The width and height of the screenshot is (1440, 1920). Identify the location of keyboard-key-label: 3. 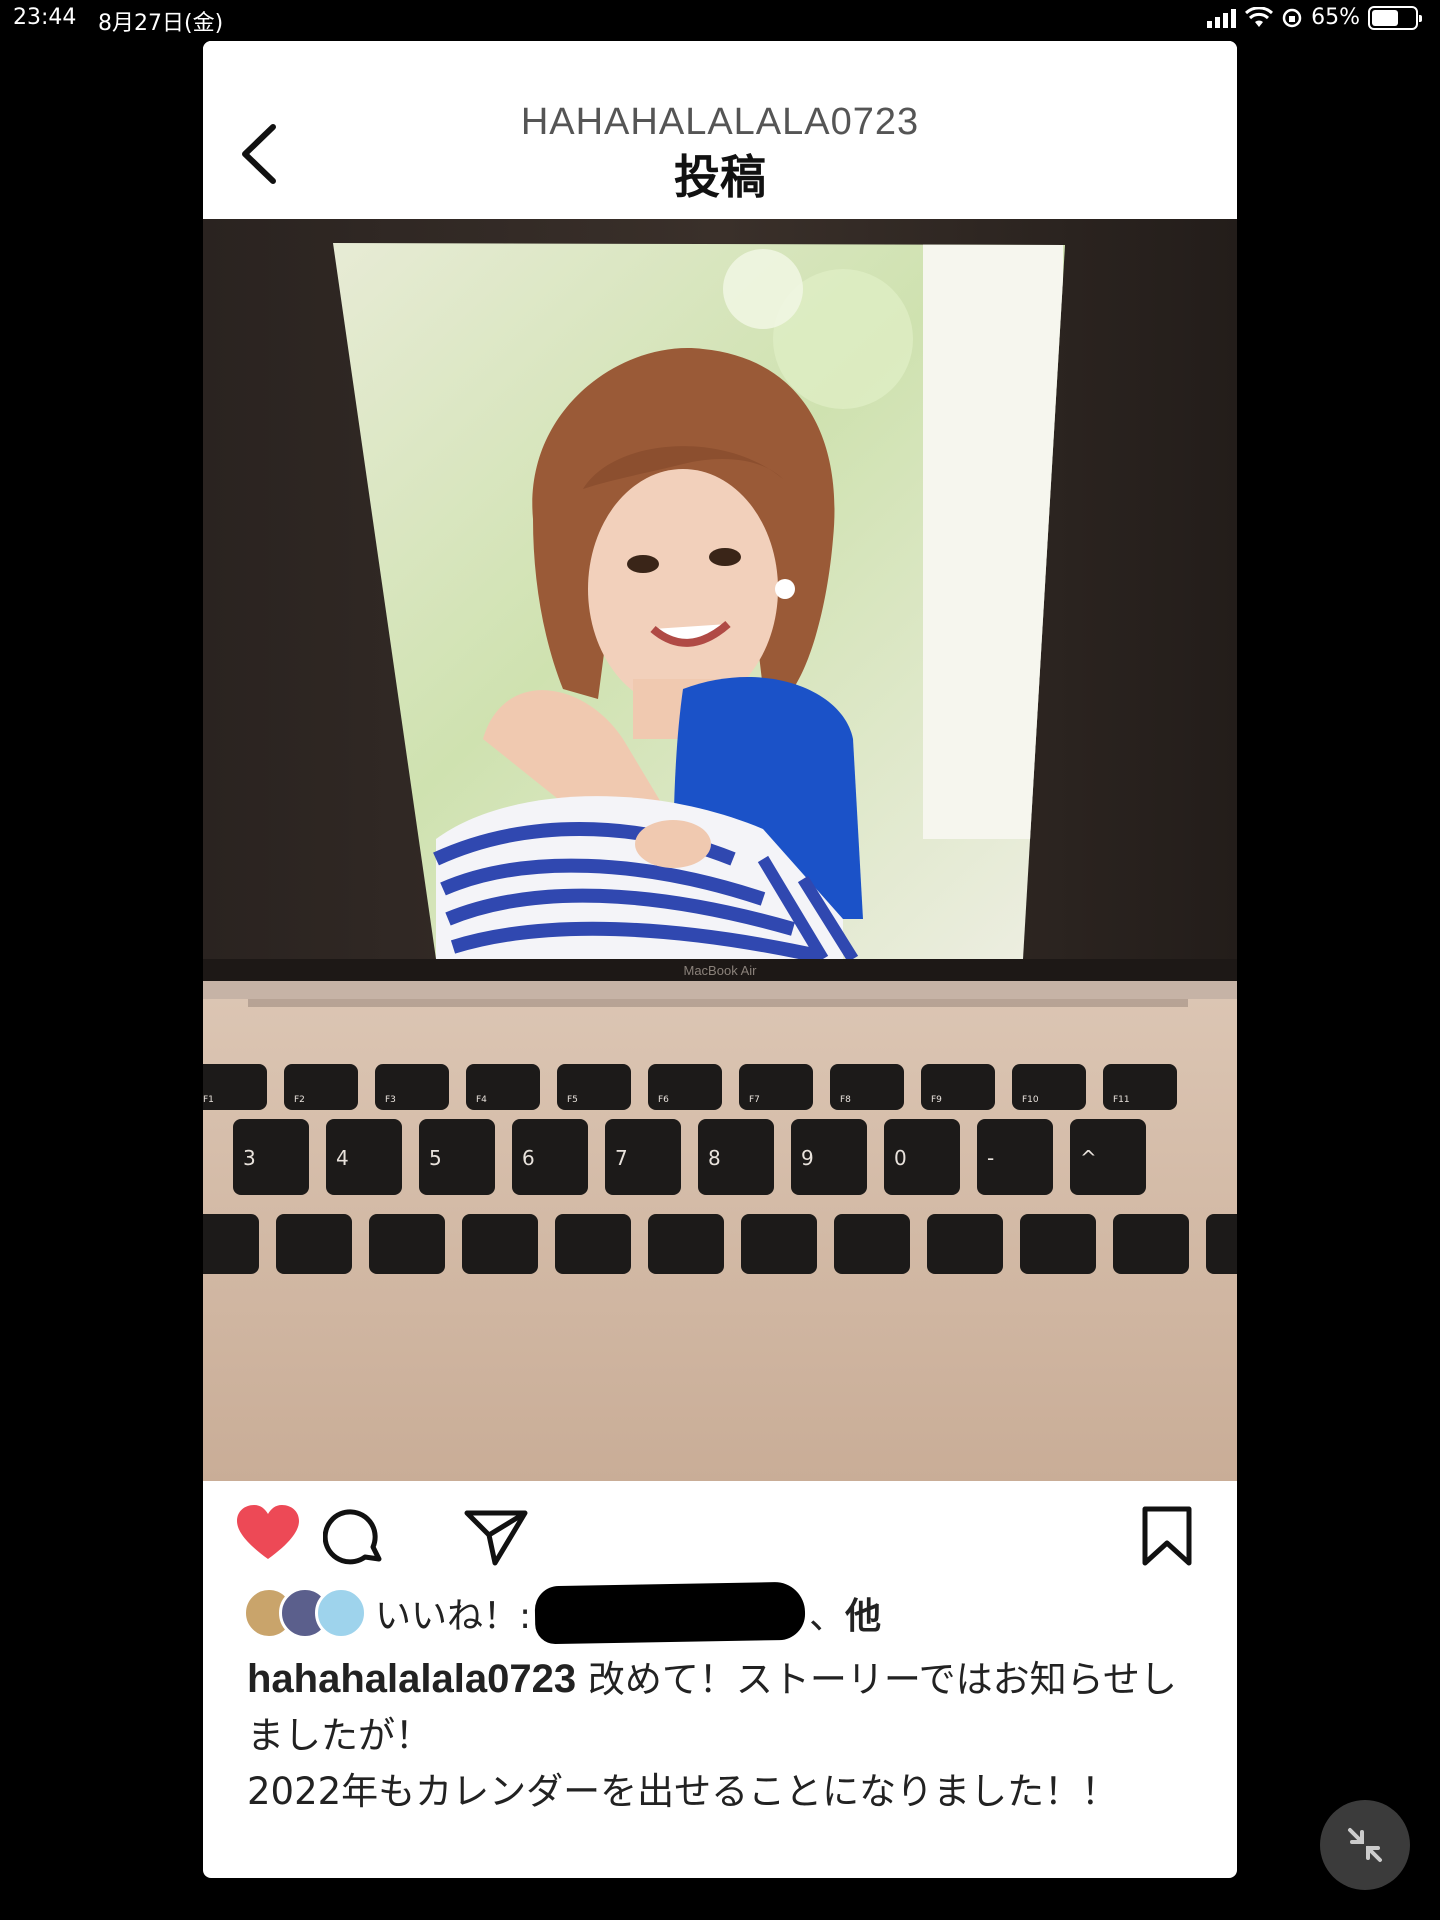
(249, 1158).